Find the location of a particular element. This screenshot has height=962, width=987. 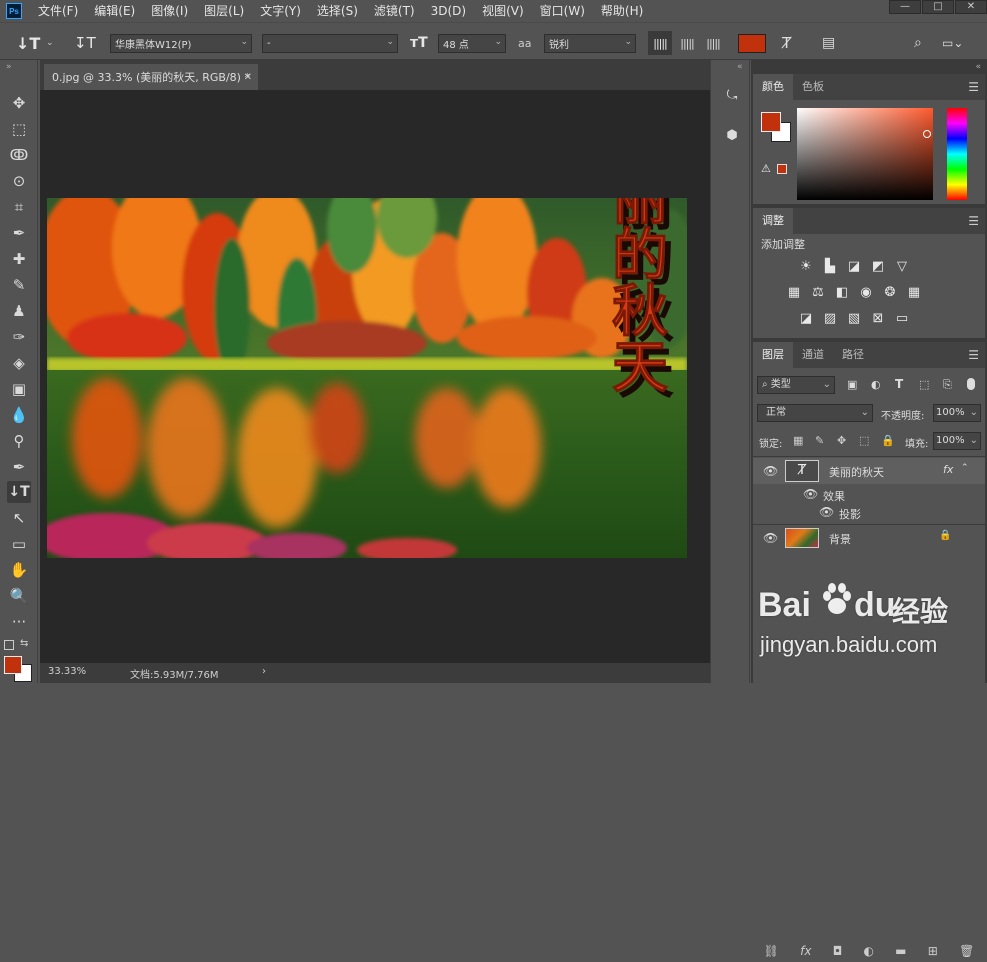

eraser-tool-icon: ◈ is located at coordinates (19, 363).